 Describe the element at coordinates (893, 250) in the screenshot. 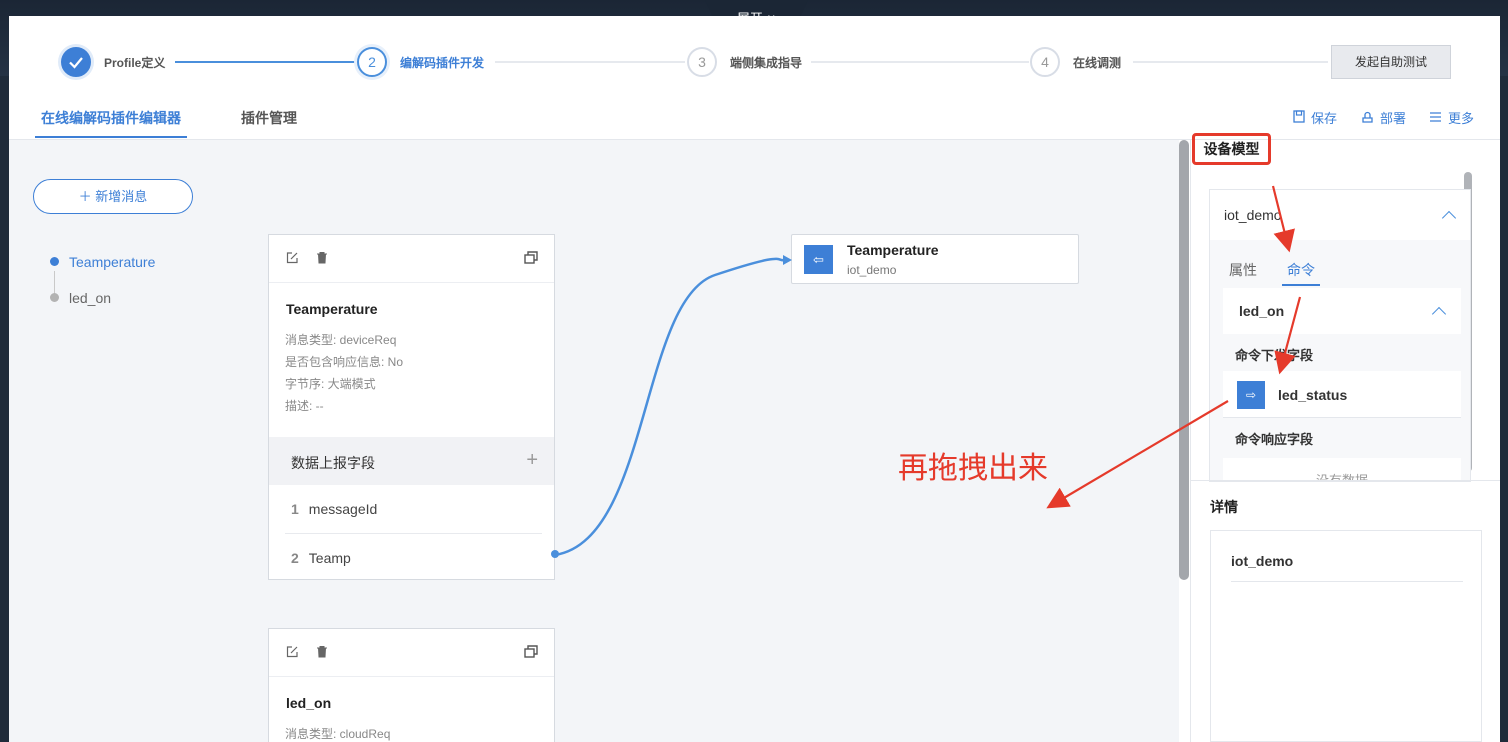

I see `model-node-title: Teamperature` at that location.